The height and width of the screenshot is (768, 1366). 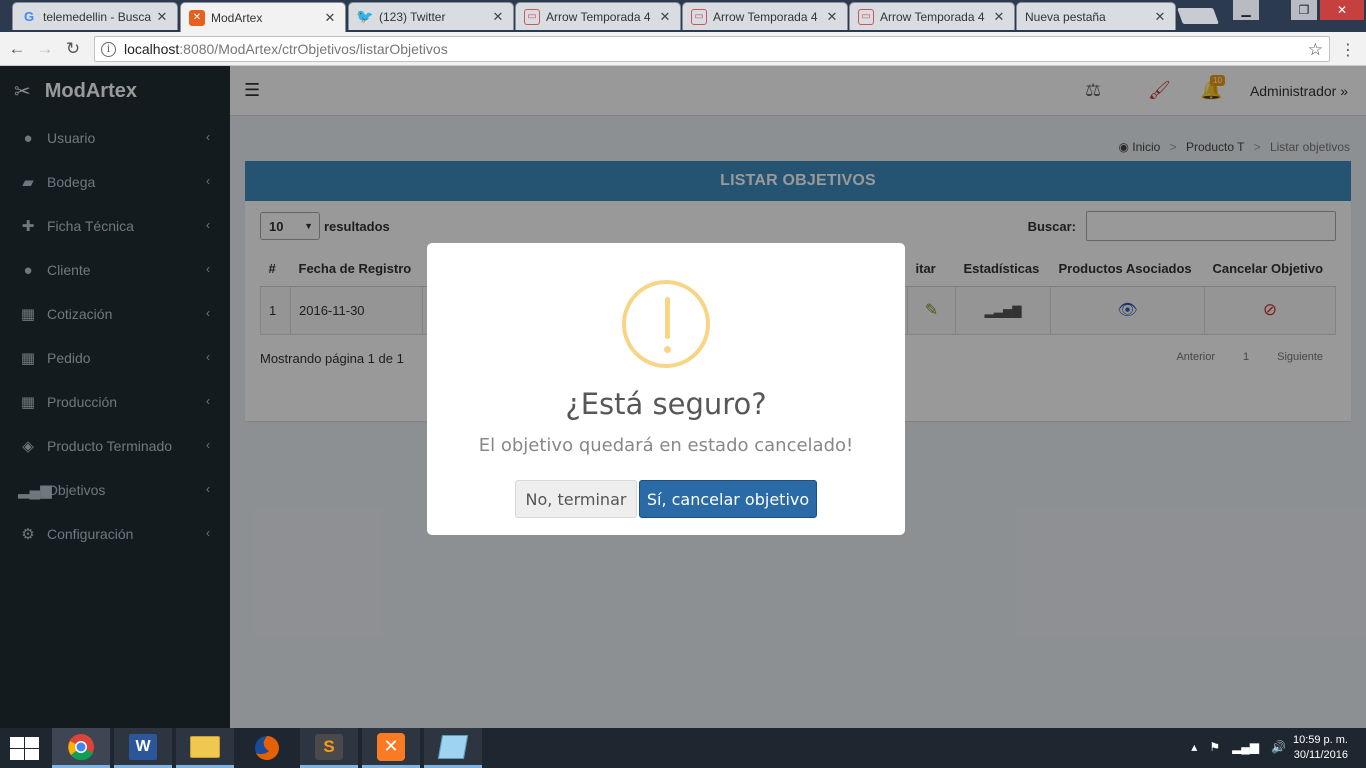 What do you see at coordinates (667, 349) in the screenshot?
I see `warning-icon-dot` at bounding box center [667, 349].